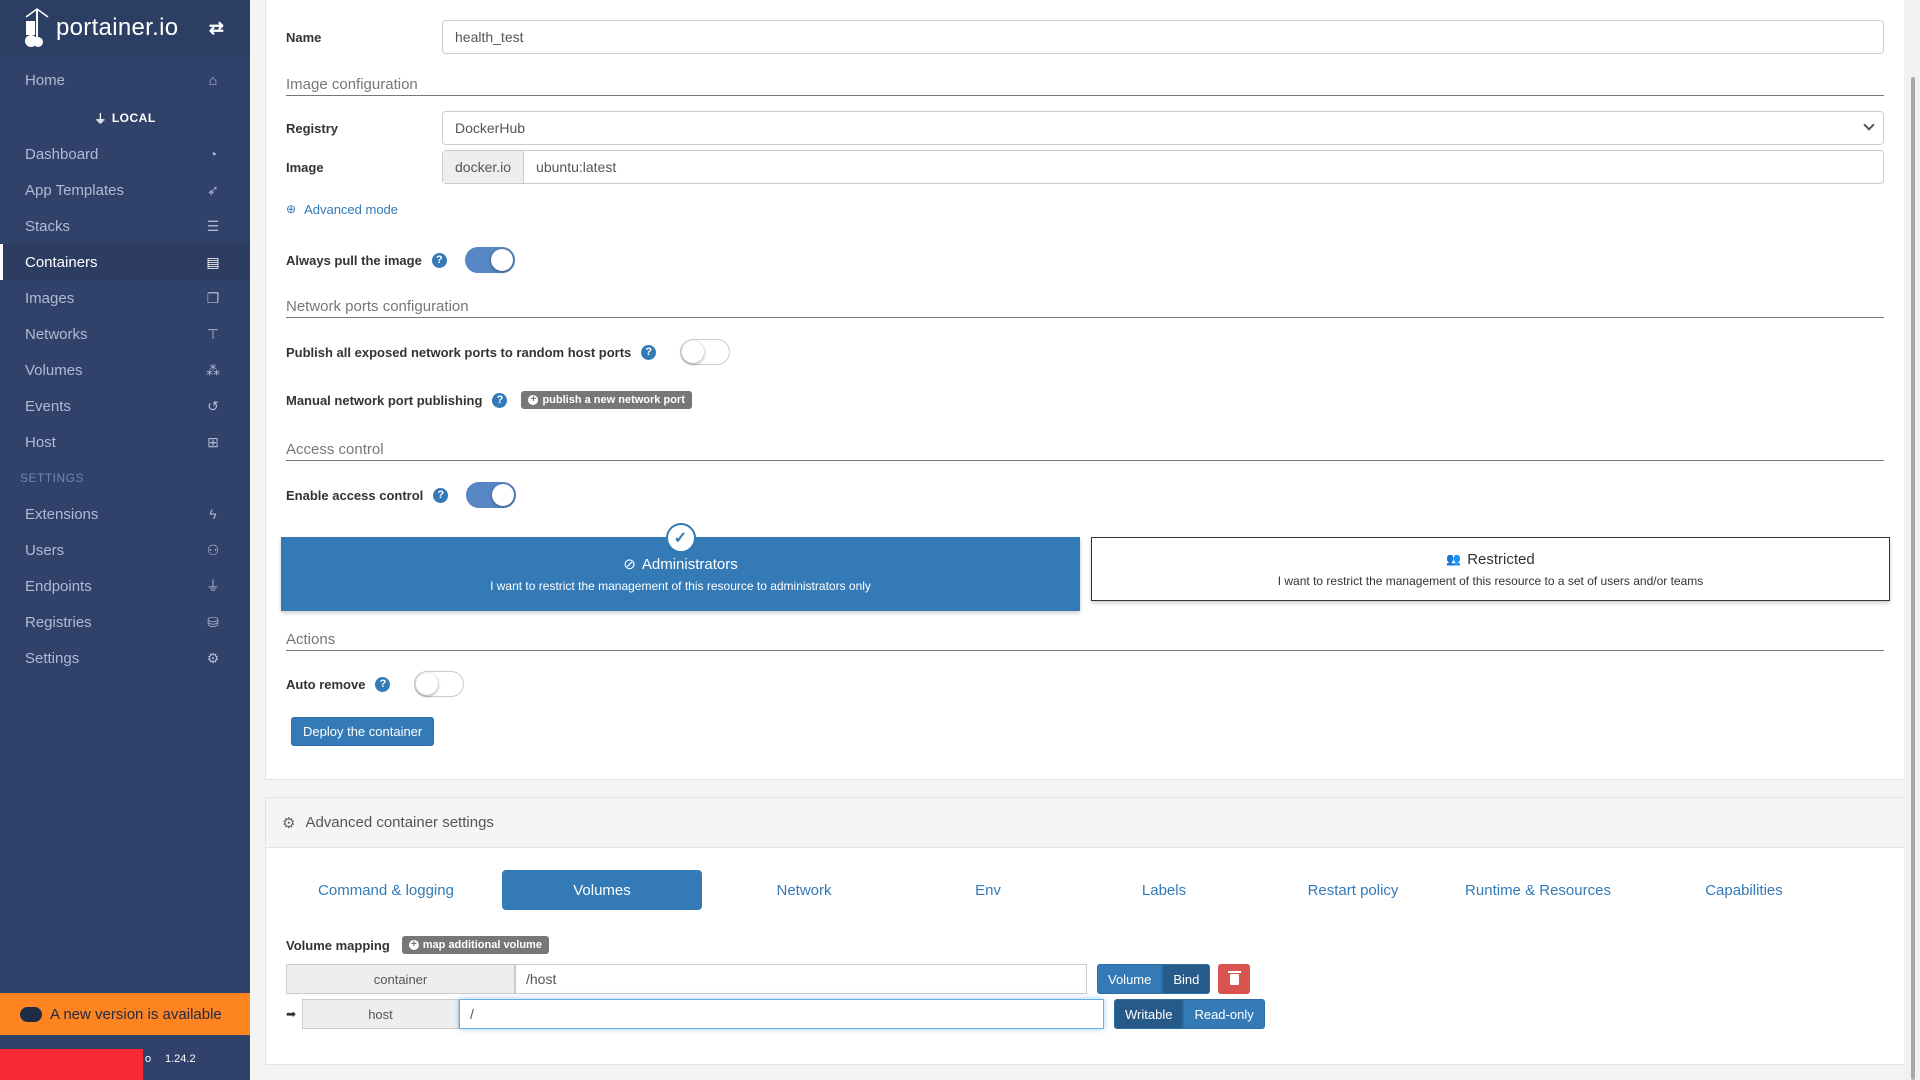  What do you see at coordinates (576, 167) in the screenshot?
I see `image-value: ubuntu:latest` at bounding box center [576, 167].